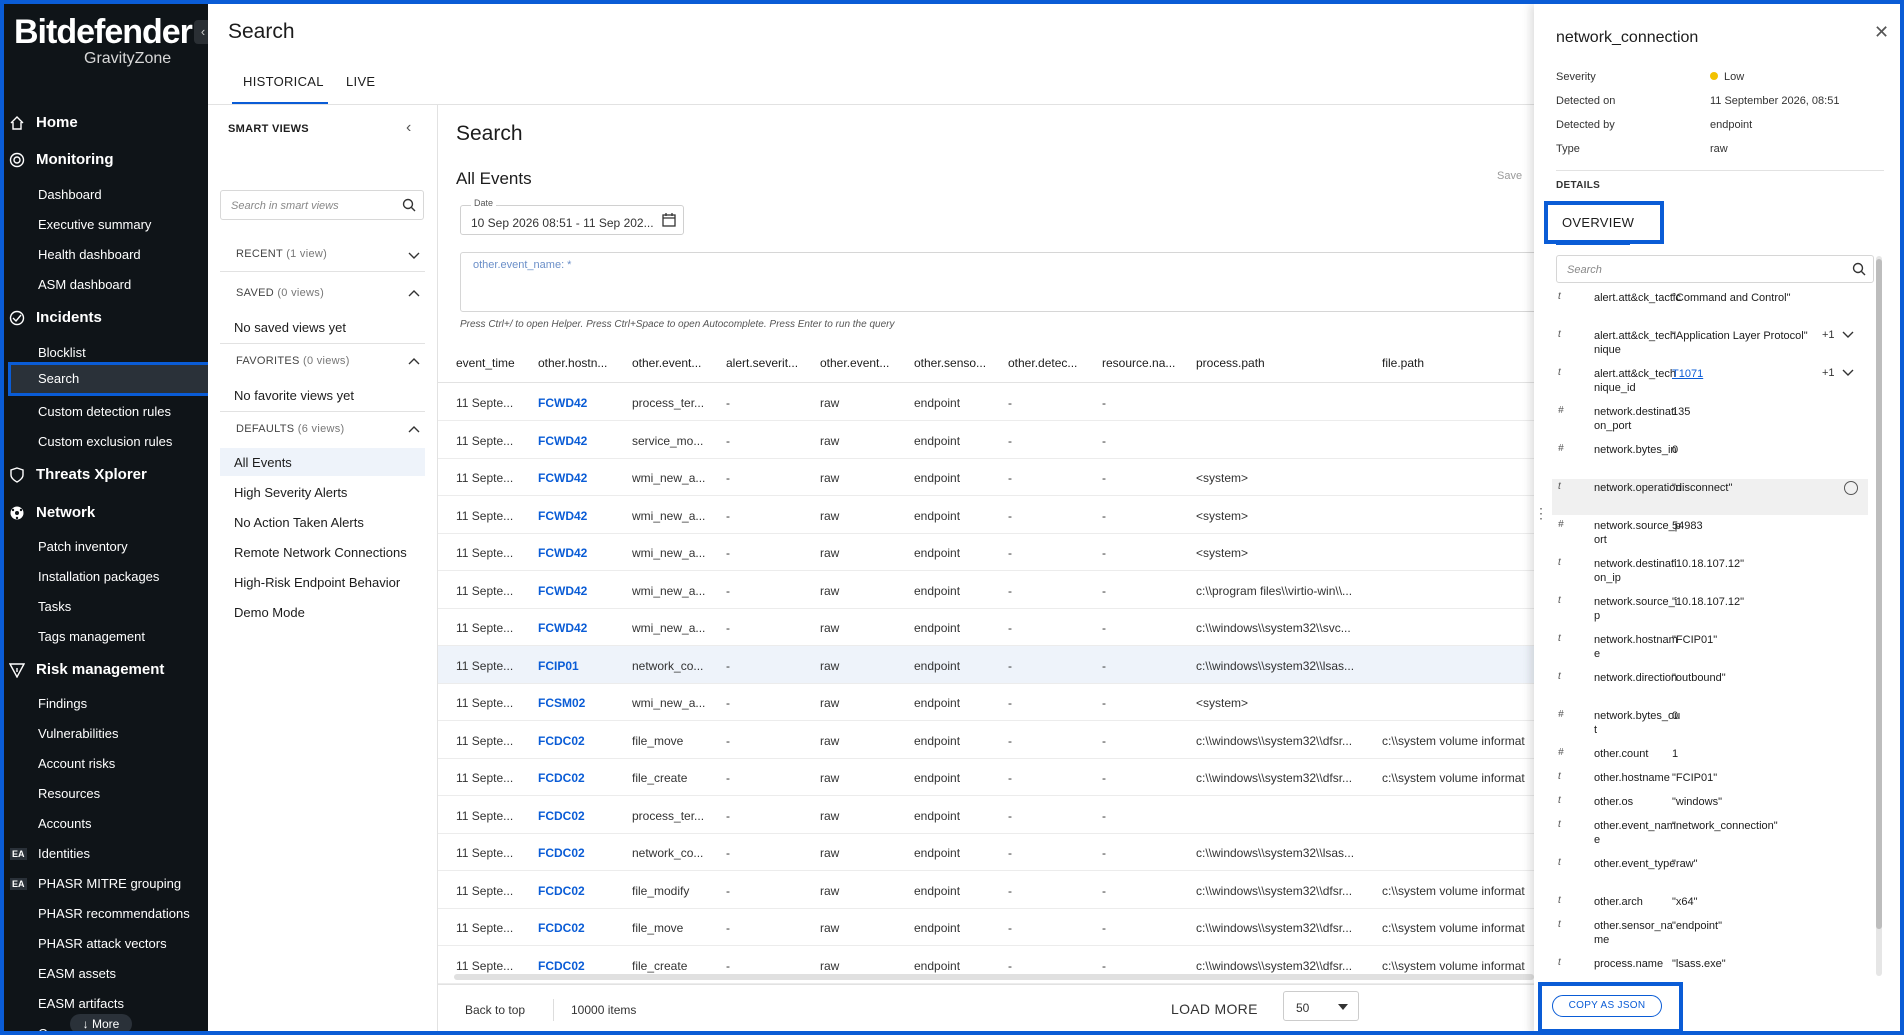  I want to click on nav-section-monitoring: Monitoring, so click(106, 160).